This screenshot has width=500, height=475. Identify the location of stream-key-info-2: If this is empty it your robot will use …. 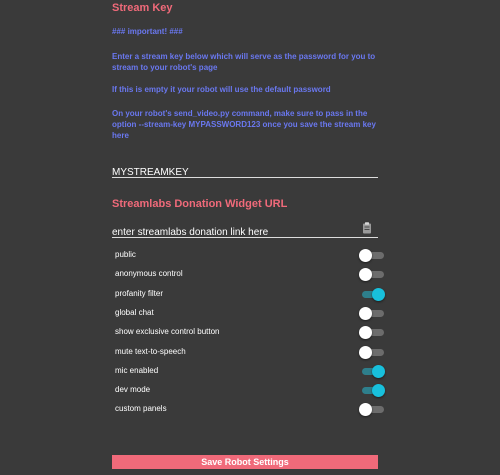
(221, 89).